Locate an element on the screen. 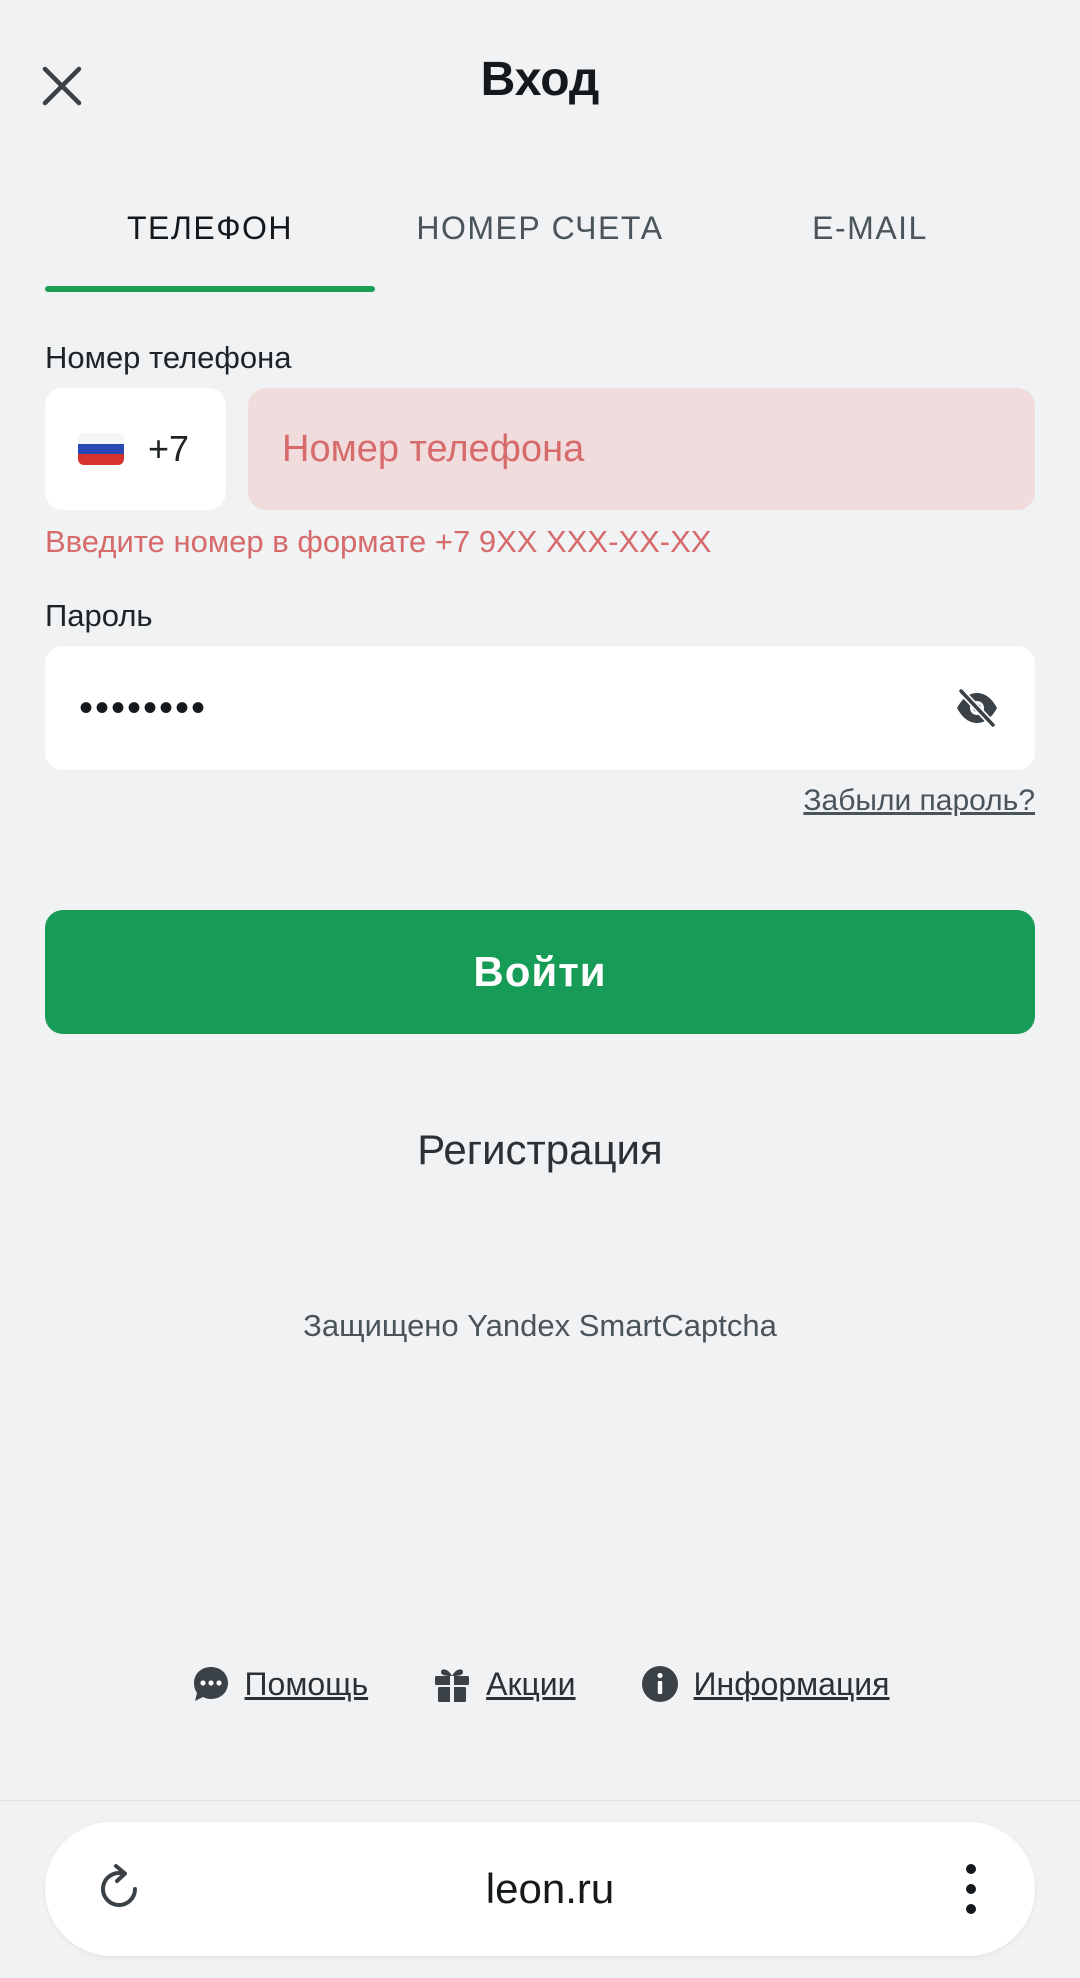 The height and width of the screenshot is (1978, 1080). toggle-password-visibility-button is located at coordinates (977, 708).